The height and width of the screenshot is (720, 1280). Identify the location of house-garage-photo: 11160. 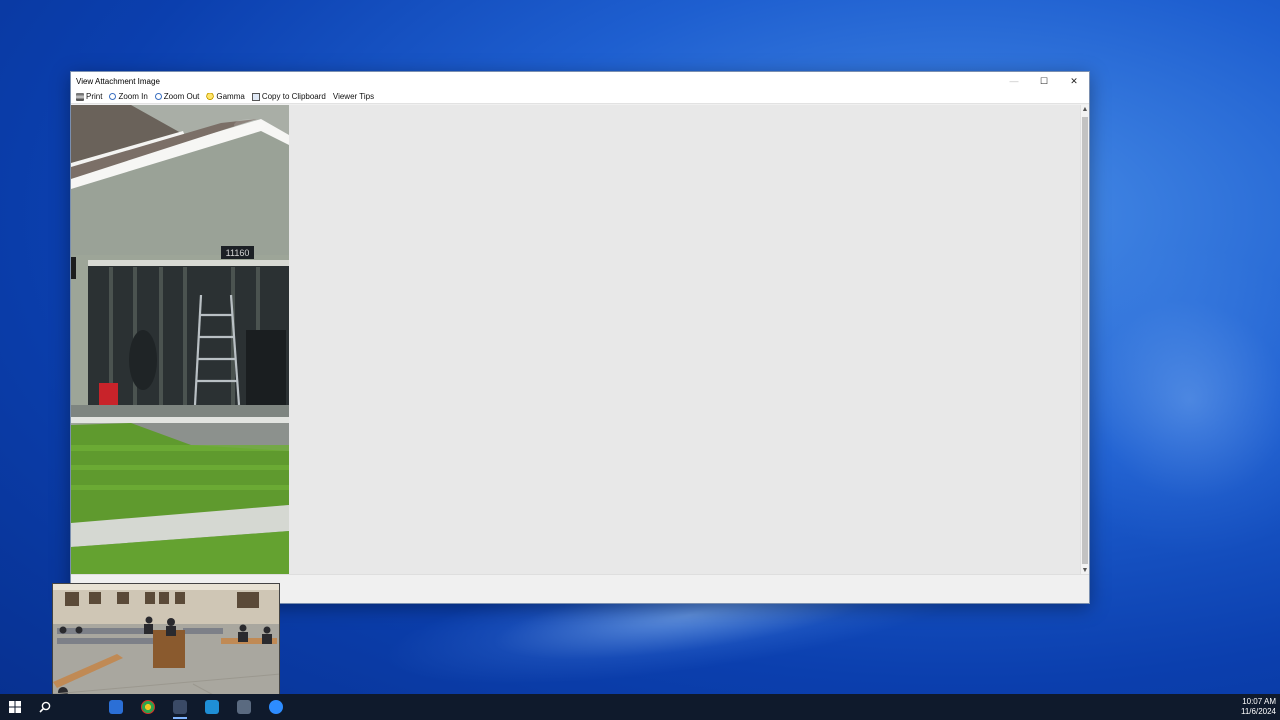
(180, 340).